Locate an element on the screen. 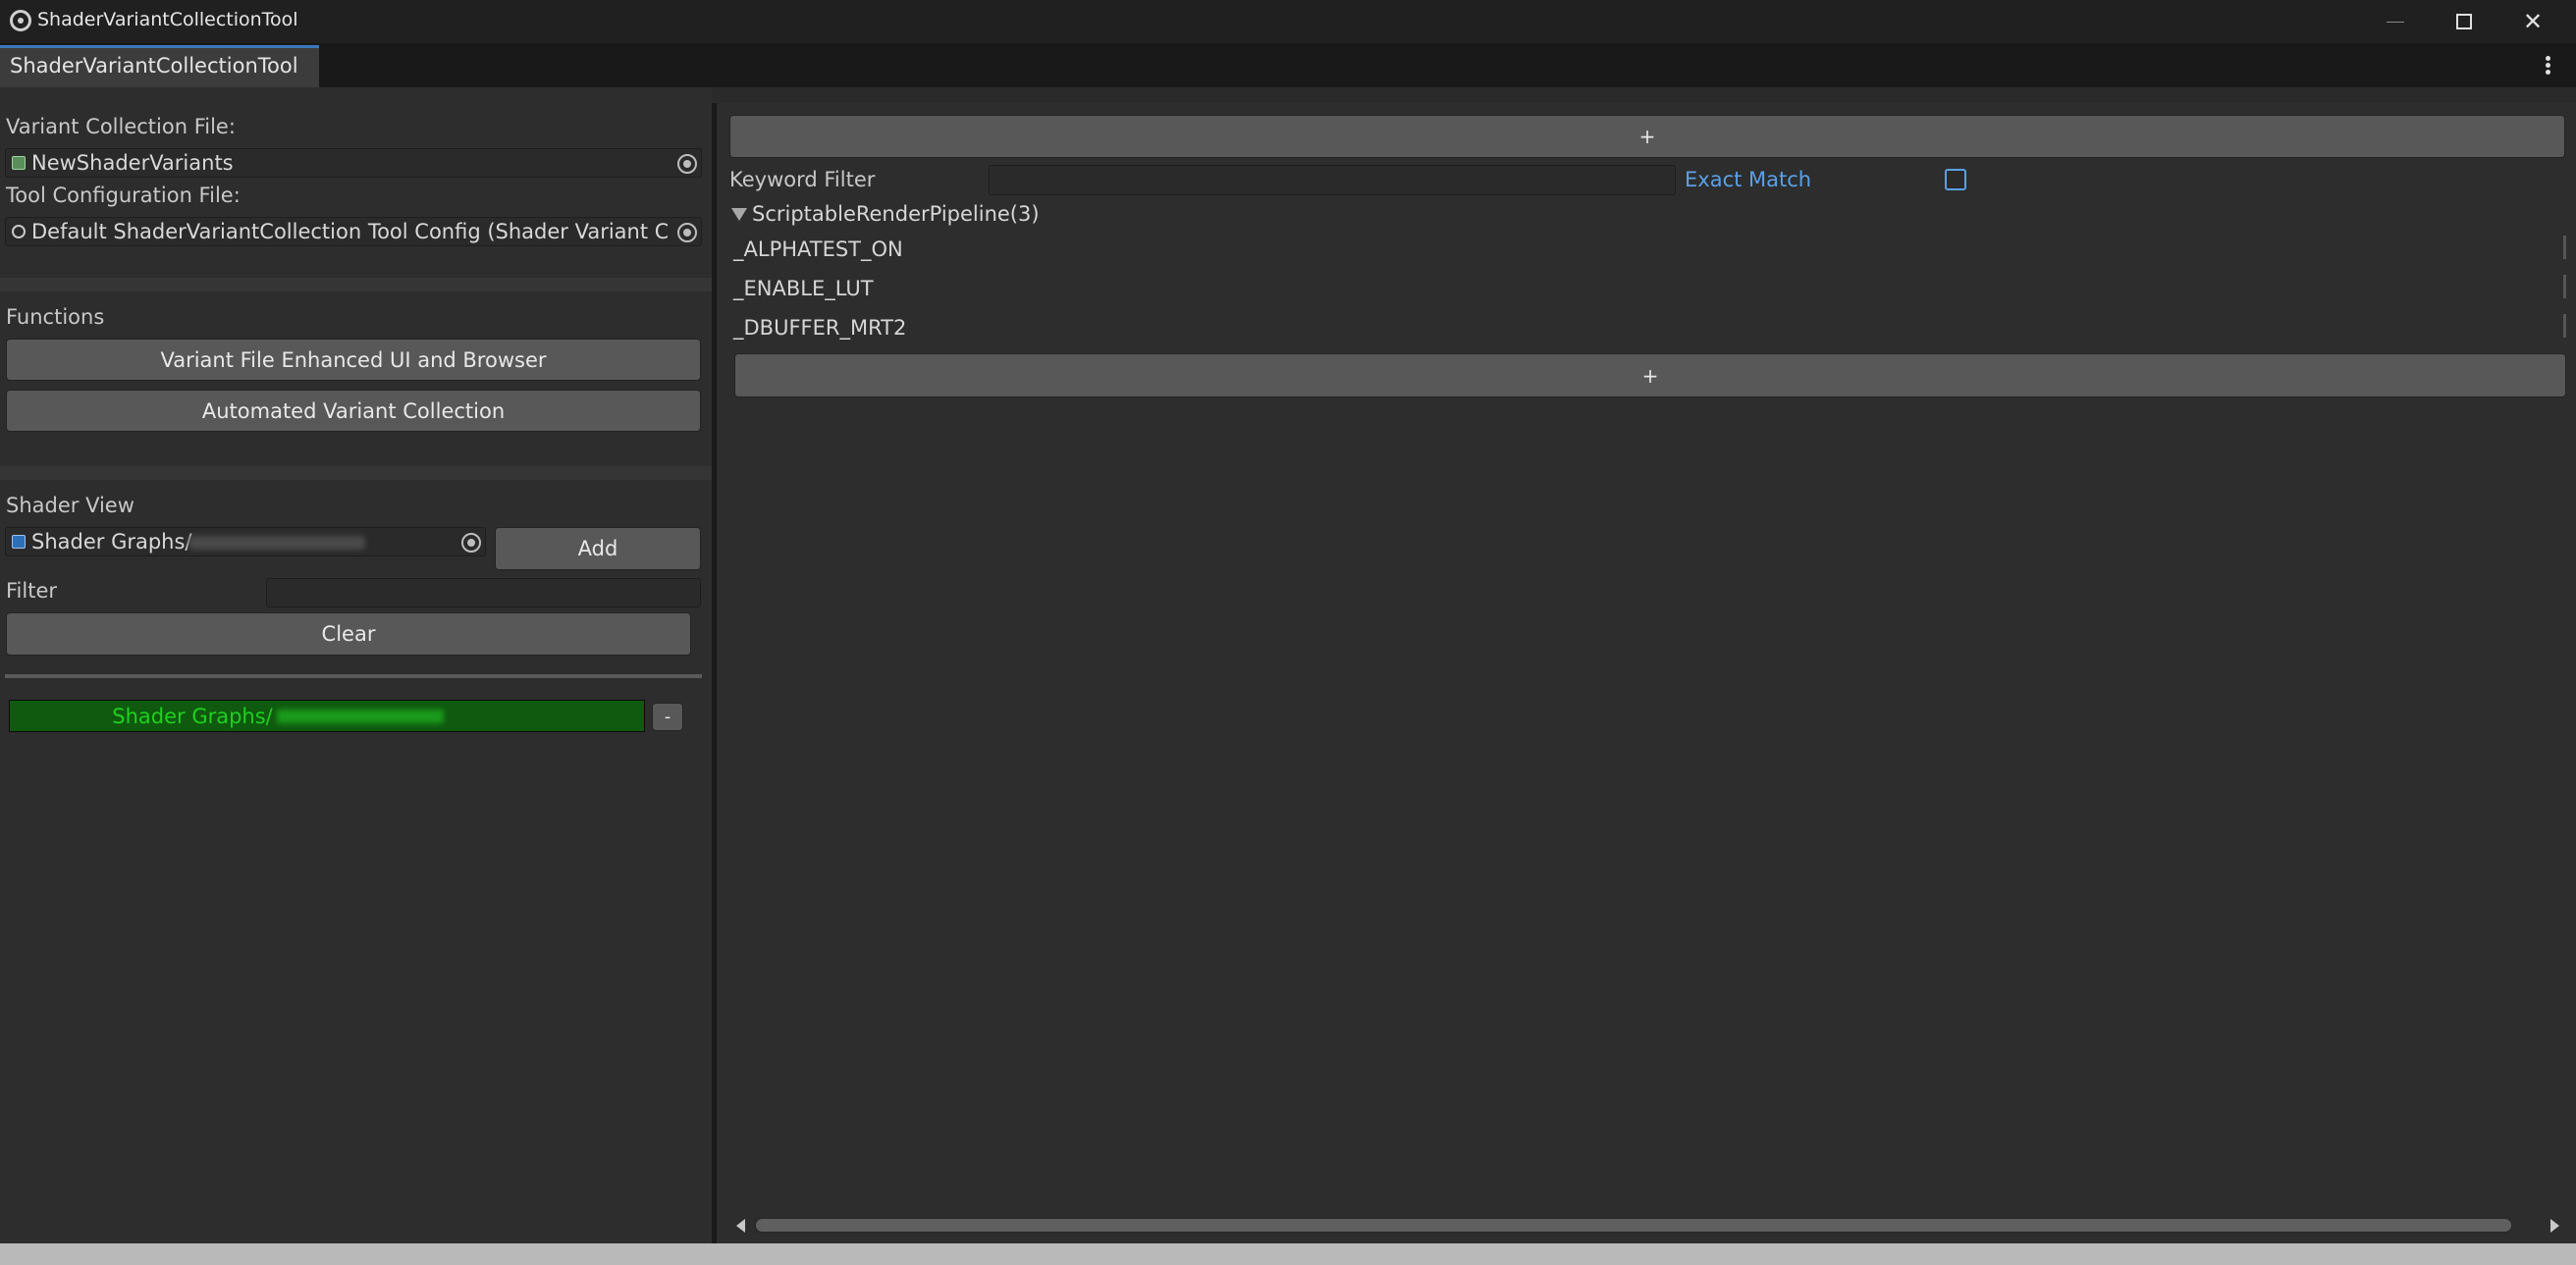 This screenshot has width=2576, height=1265. add-keyword-top-button: + is located at coordinates (1647, 136).